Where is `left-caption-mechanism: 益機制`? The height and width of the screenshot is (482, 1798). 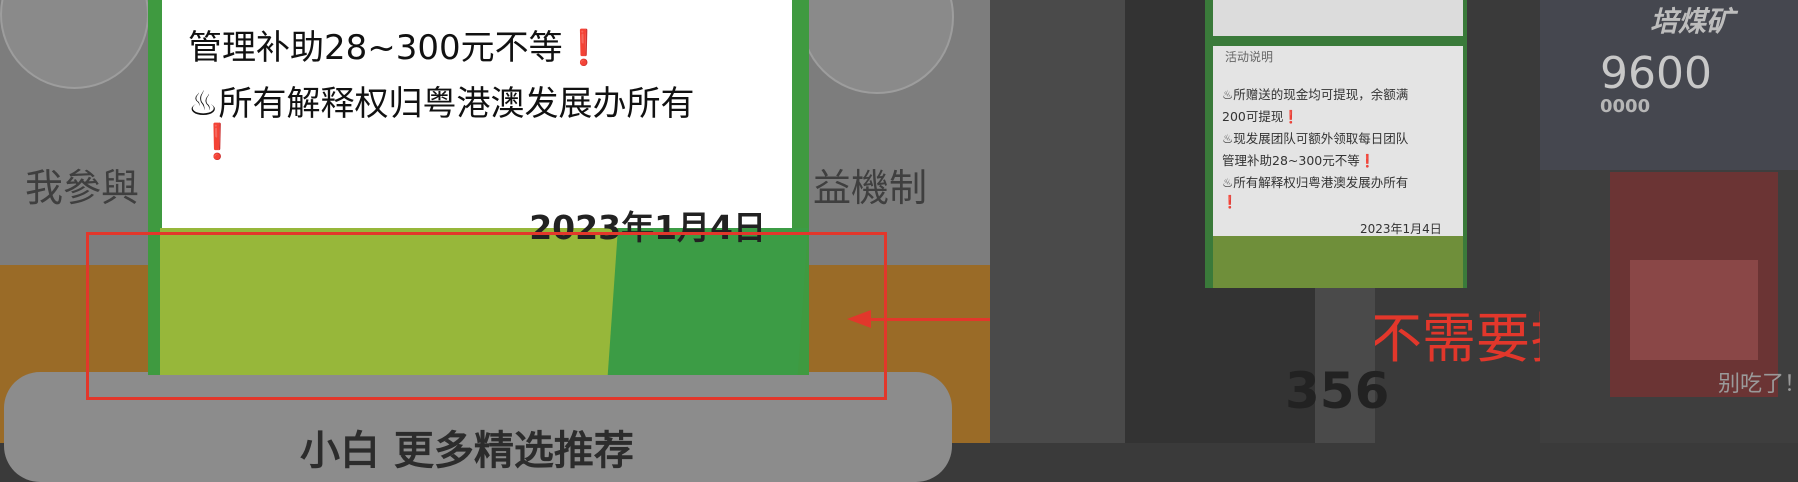 left-caption-mechanism: 益機制 is located at coordinates (870, 188).